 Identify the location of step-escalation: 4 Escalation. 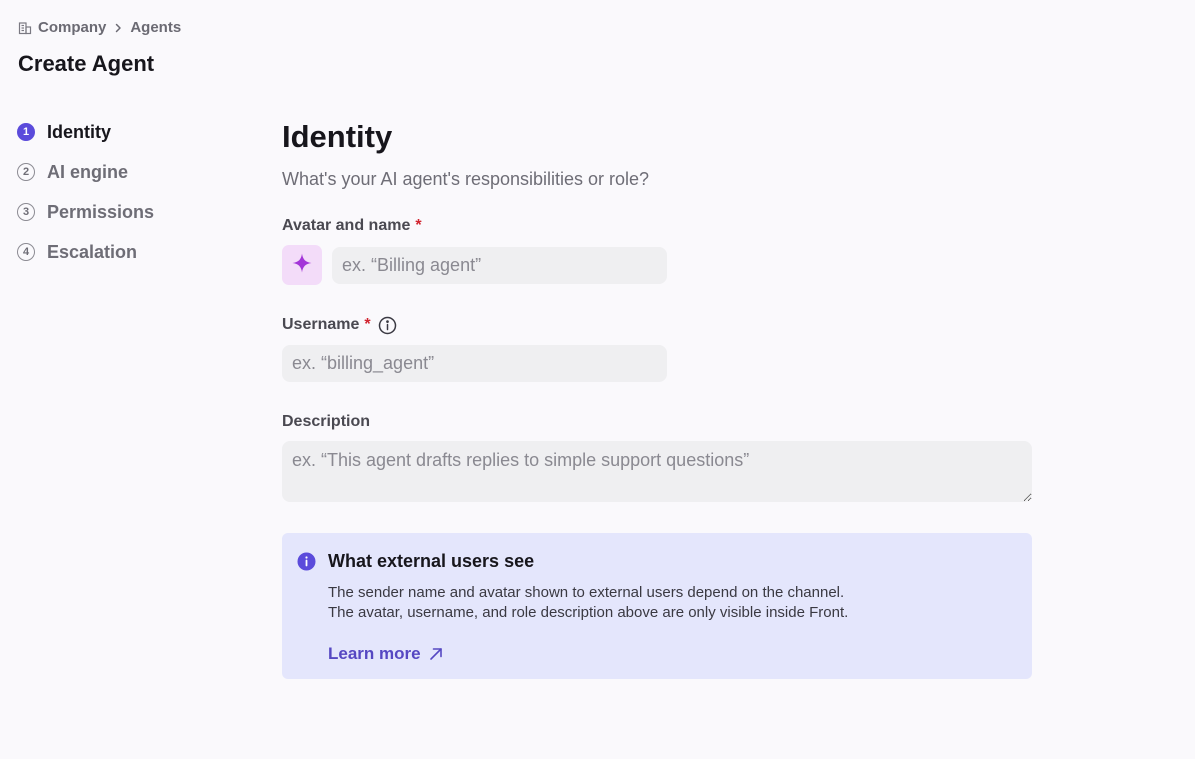
(85, 252).